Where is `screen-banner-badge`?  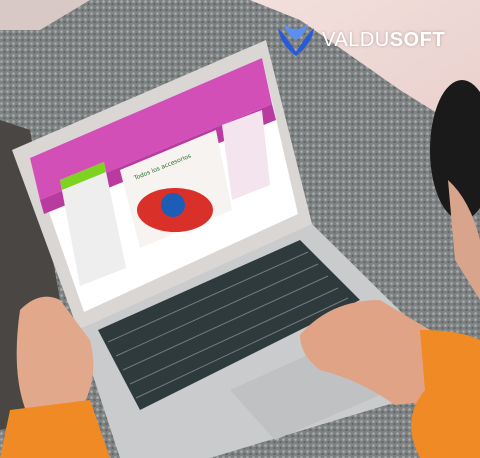
screen-banner-badge is located at coordinates (173, 205).